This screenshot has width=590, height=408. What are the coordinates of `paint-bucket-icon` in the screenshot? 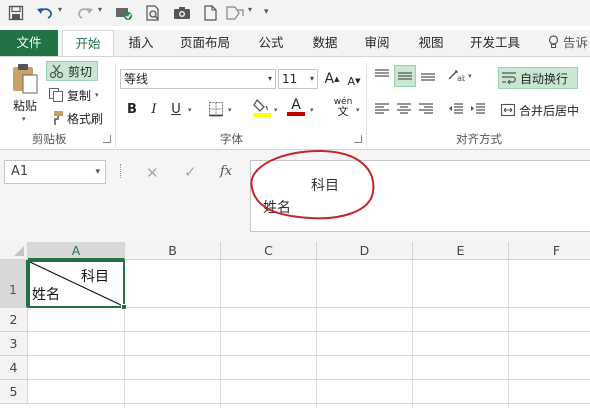 It's located at (262, 107).